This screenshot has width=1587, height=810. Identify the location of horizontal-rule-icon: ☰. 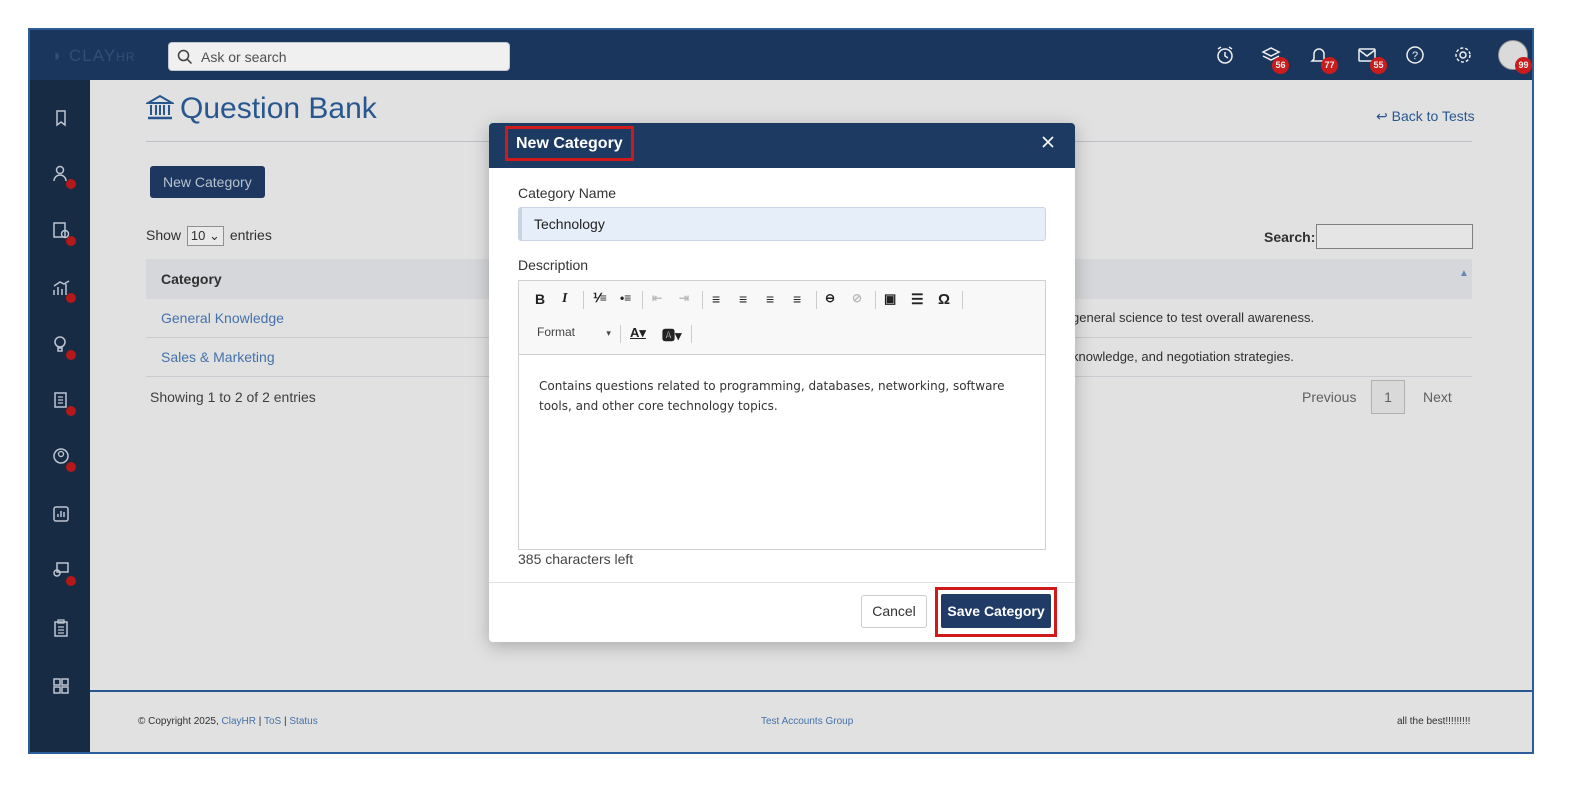
(917, 299).